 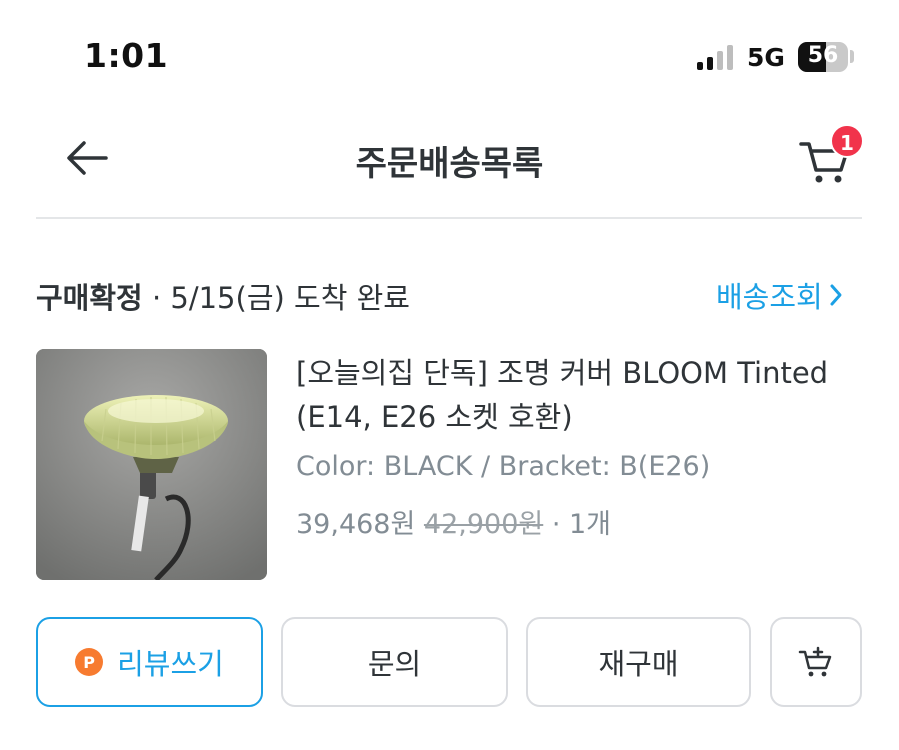 I want to click on signal-icon, so click(x=717, y=57).